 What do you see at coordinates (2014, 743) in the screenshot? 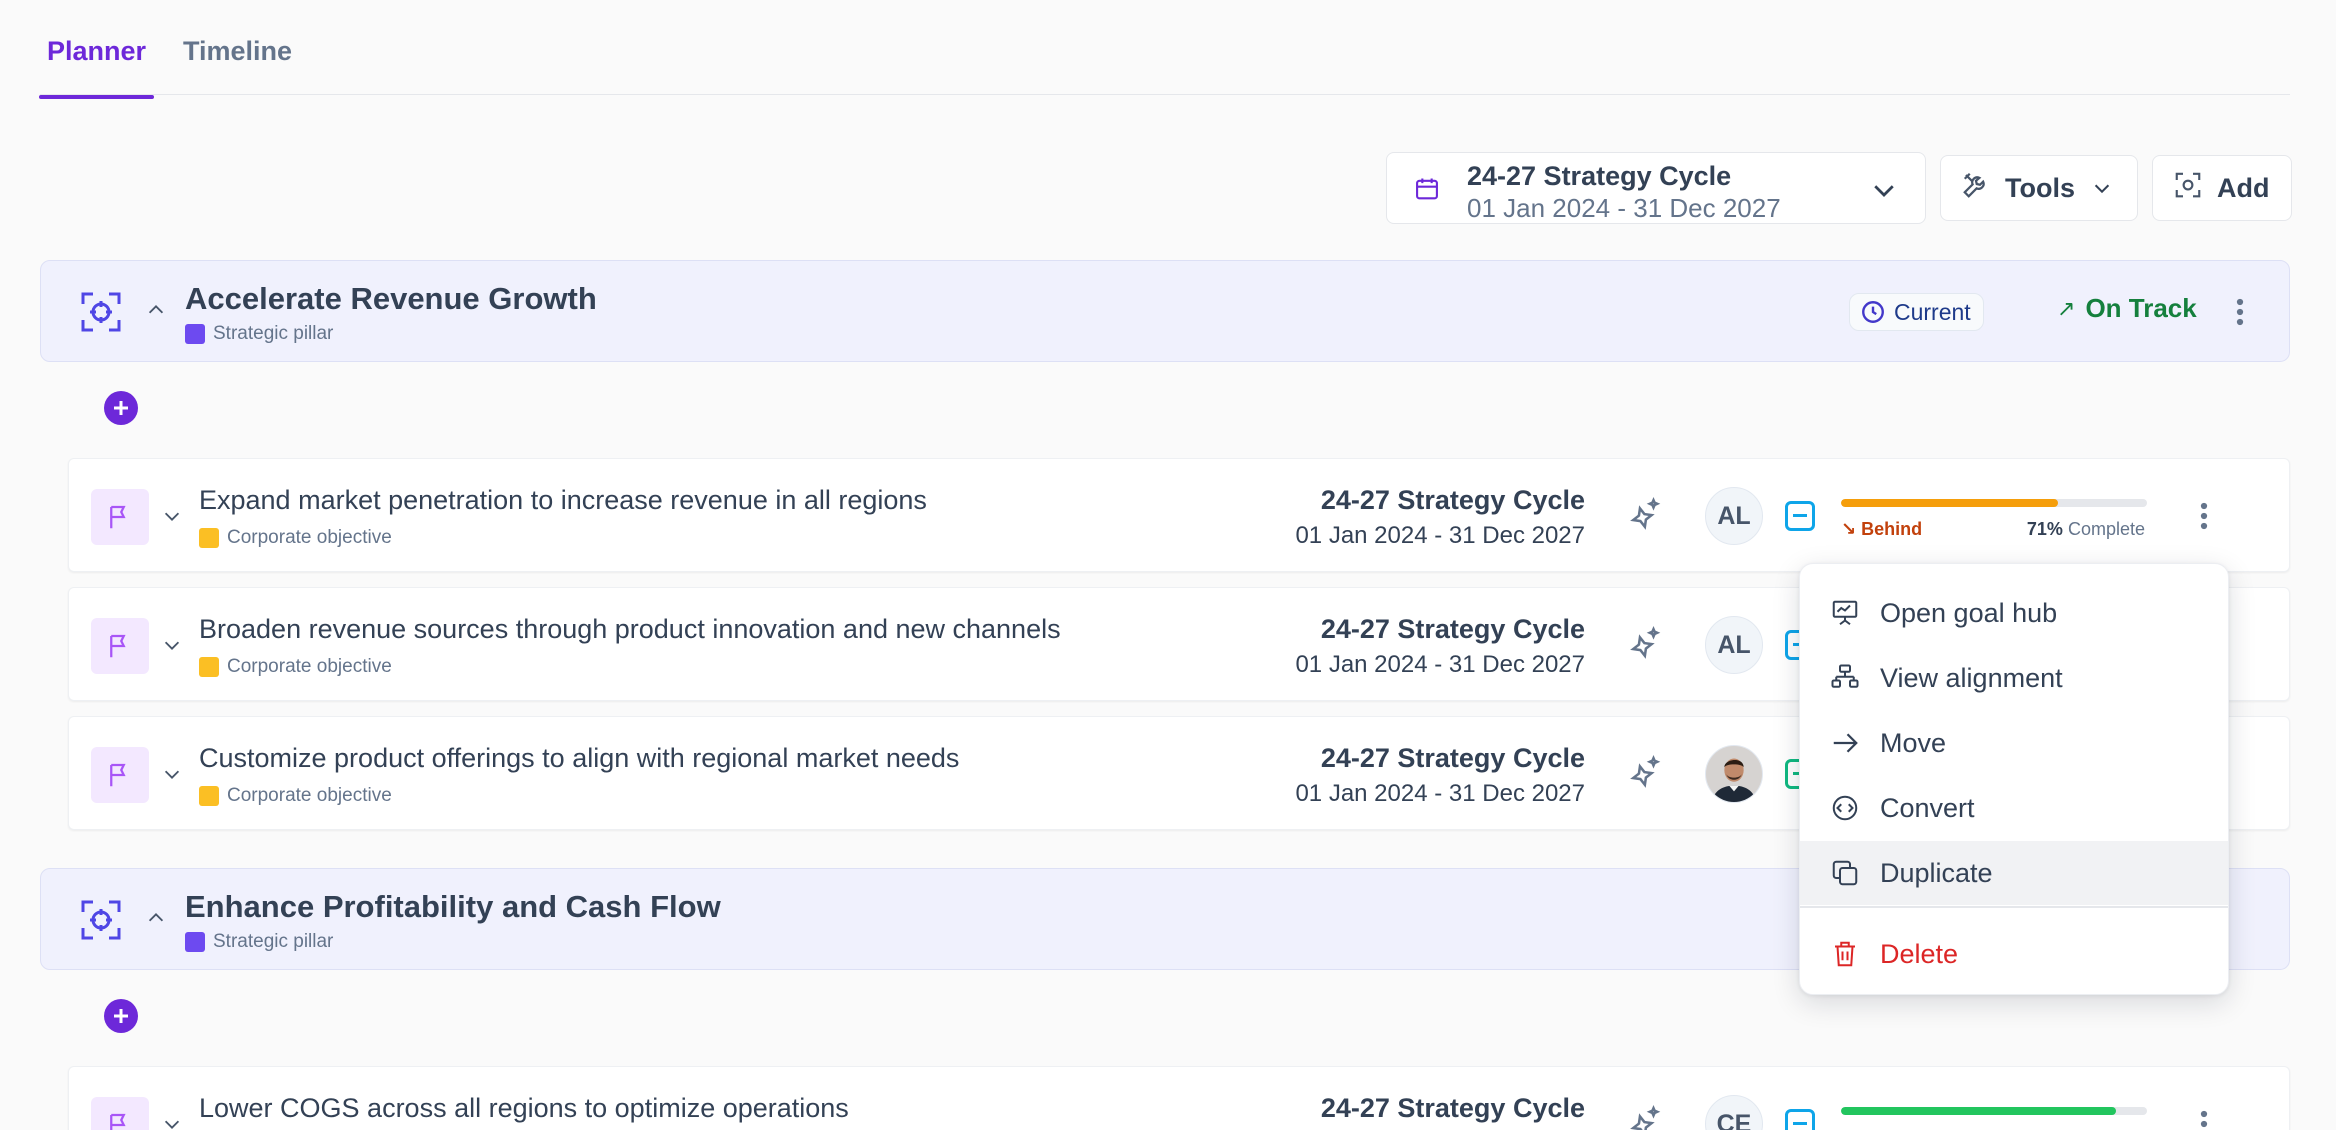
I see `menu-item-move: Move` at bounding box center [2014, 743].